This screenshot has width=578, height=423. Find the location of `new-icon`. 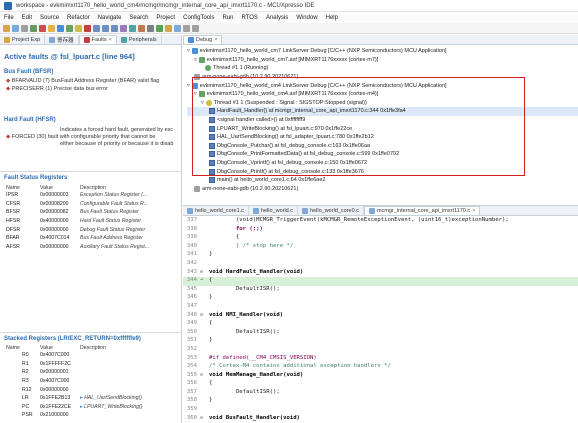

new-icon is located at coordinates (6, 28).